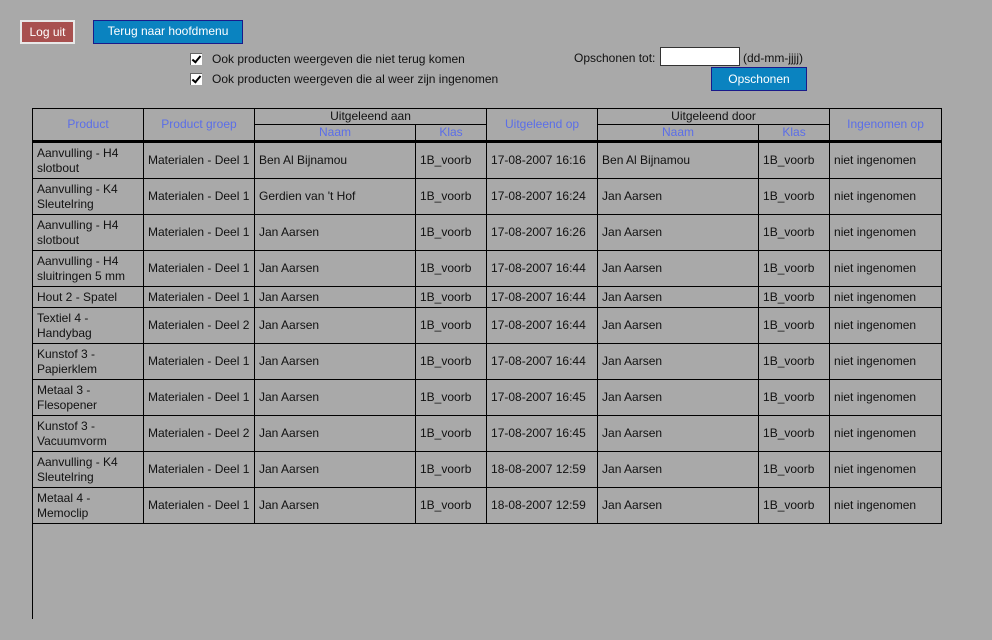 The width and height of the screenshot is (992, 640). I want to click on header-lent-on: Uitgeleend op, so click(542, 125).